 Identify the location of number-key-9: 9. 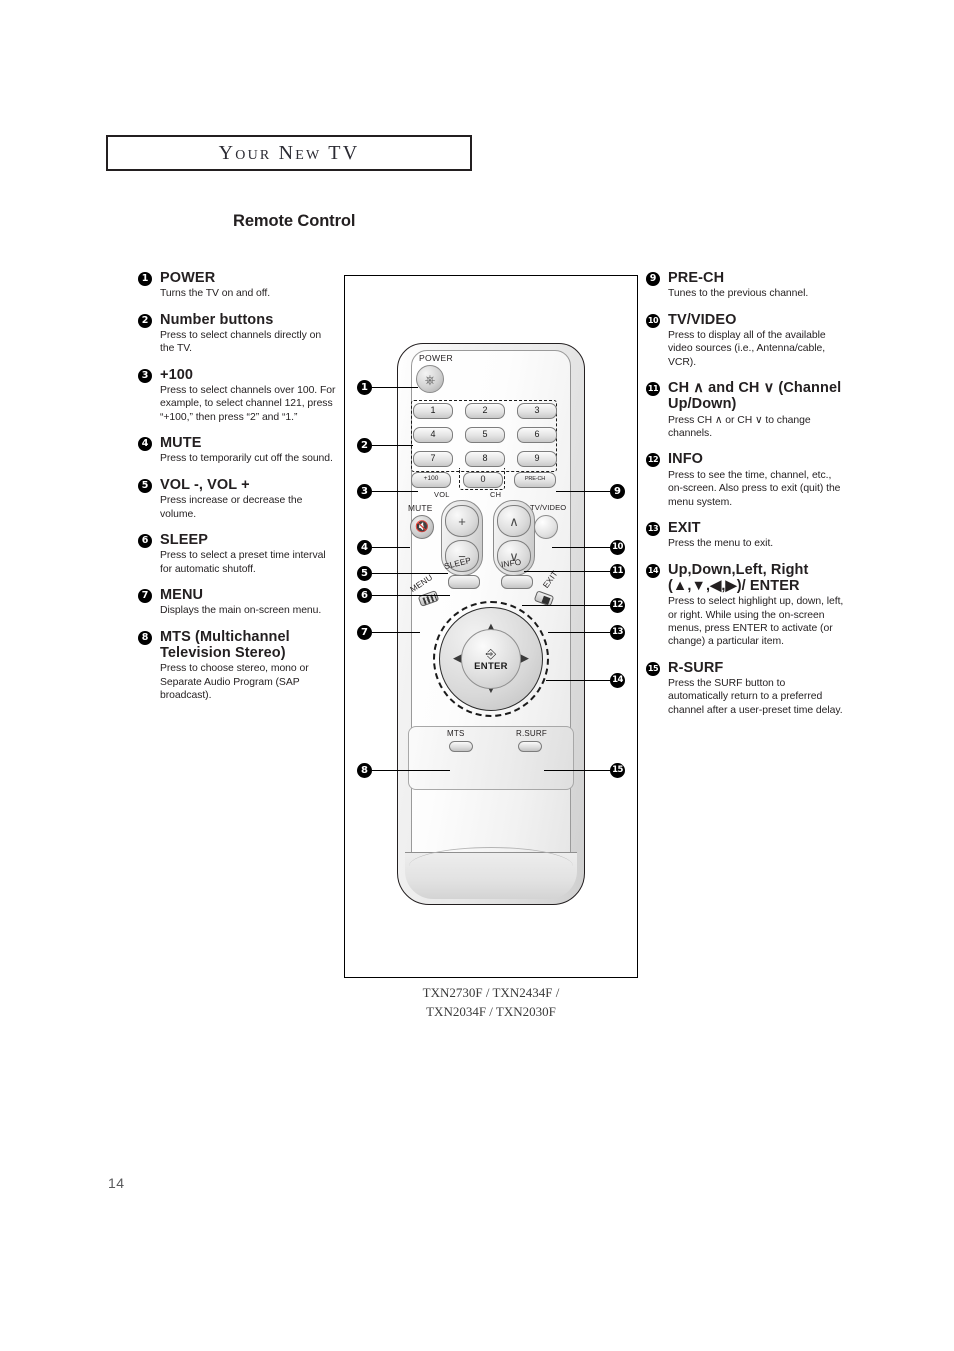
(537, 459).